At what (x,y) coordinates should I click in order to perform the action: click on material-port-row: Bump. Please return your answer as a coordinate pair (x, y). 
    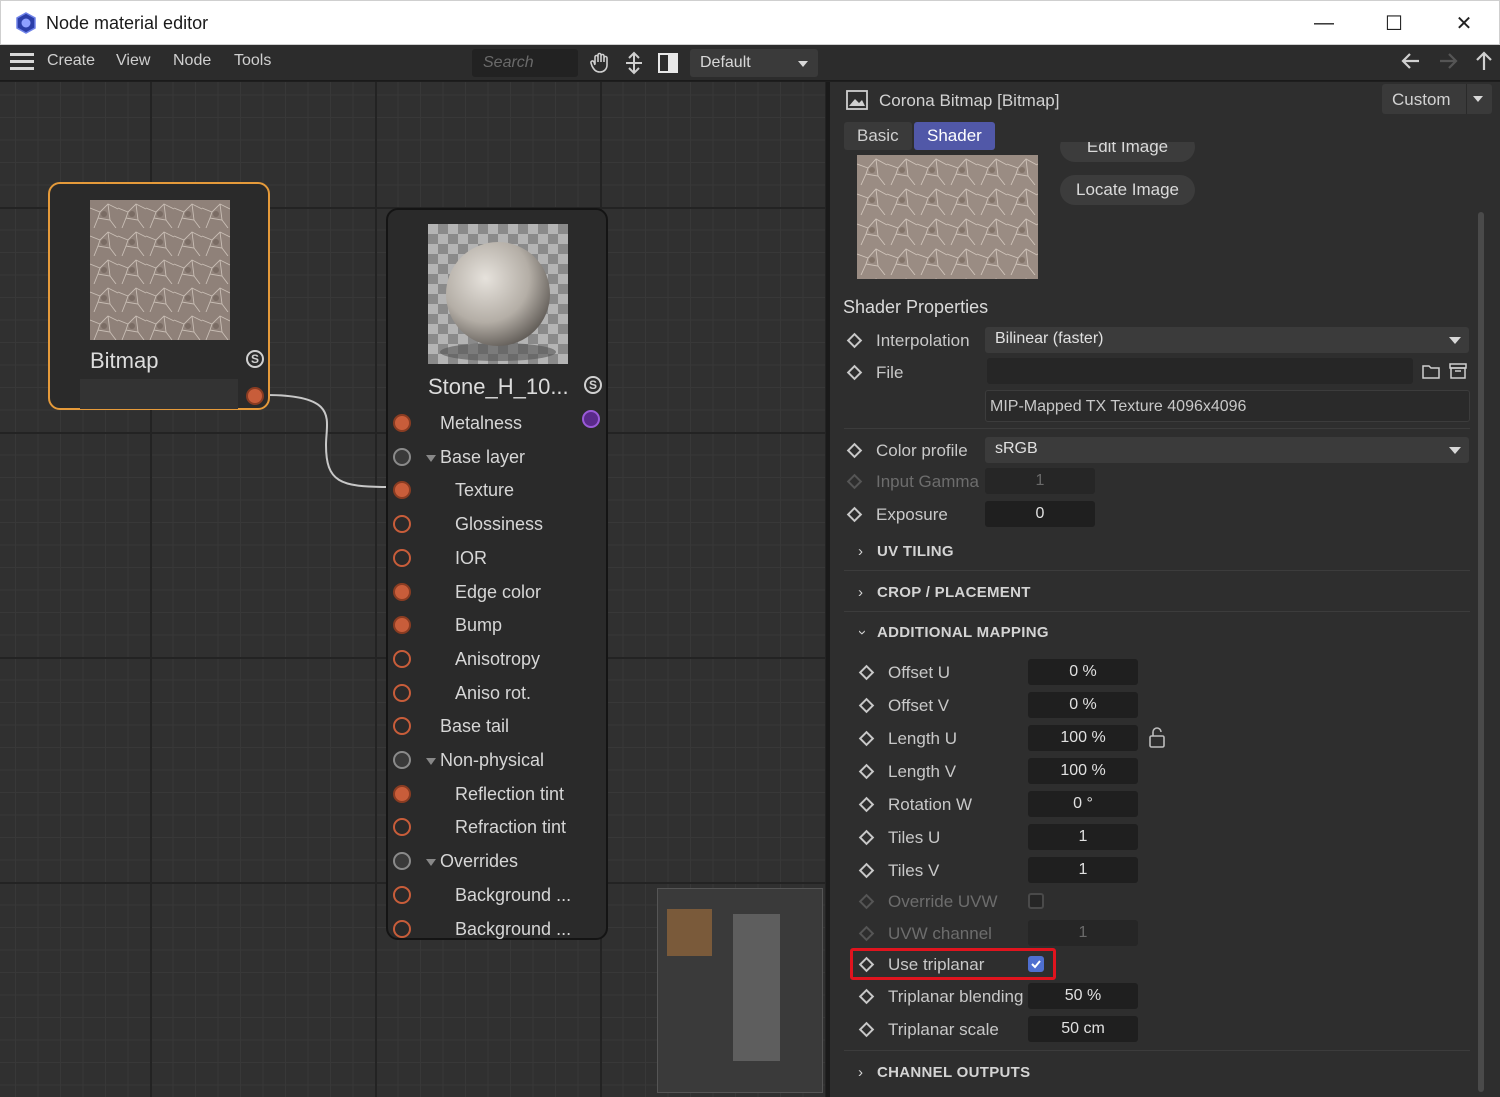
    Looking at the image, I should click on (497, 625).